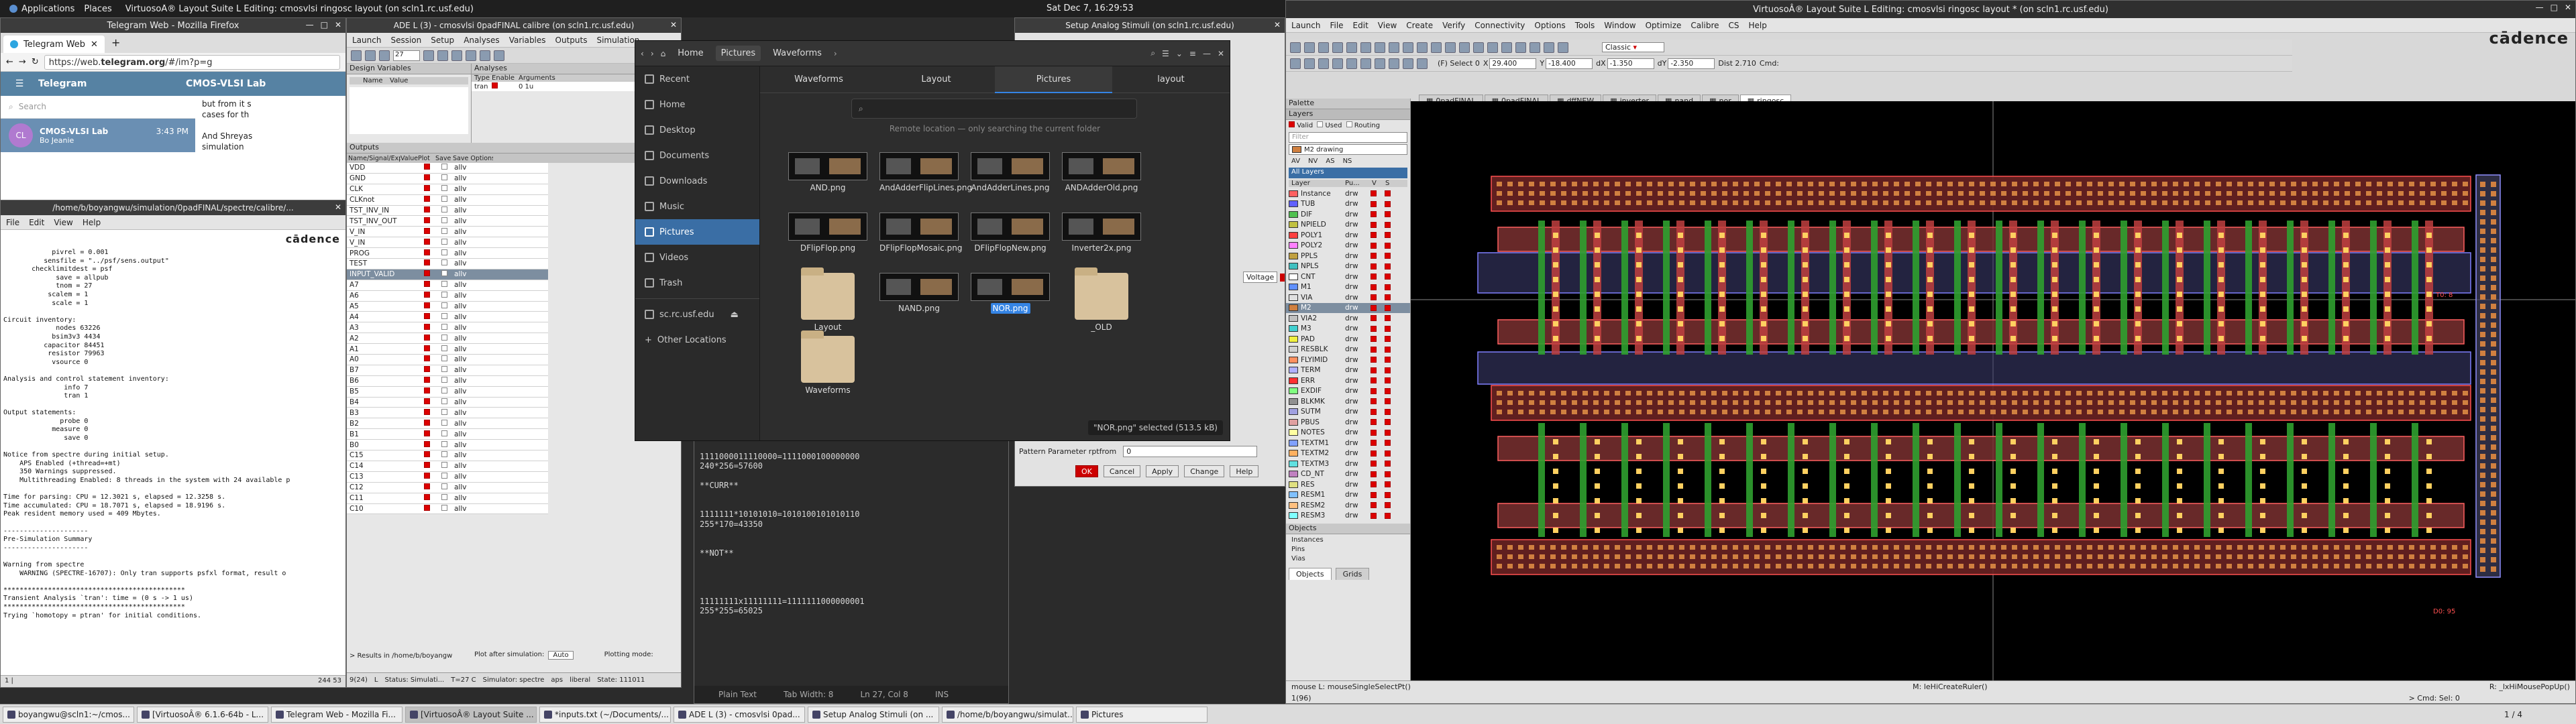 This screenshot has height=724, width=2576. What do you see at coordinates (527, 40) in the screenshot?
I see `menu-variables: Variables` at bounding box center [527, 40].